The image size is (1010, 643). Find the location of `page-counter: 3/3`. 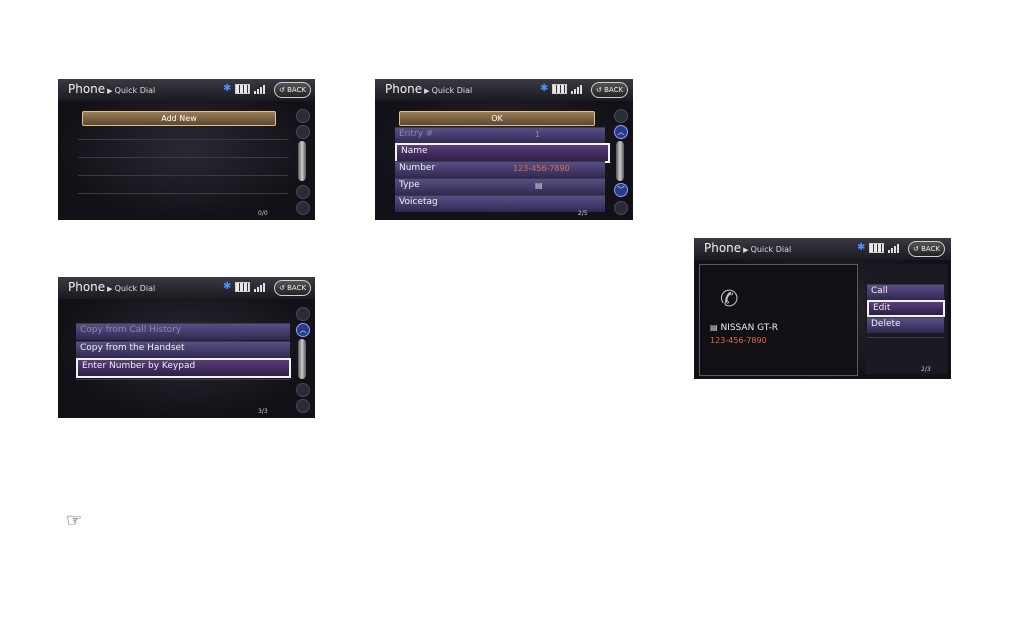

page-counter: 3/3 is located at coordinates (263, 411).